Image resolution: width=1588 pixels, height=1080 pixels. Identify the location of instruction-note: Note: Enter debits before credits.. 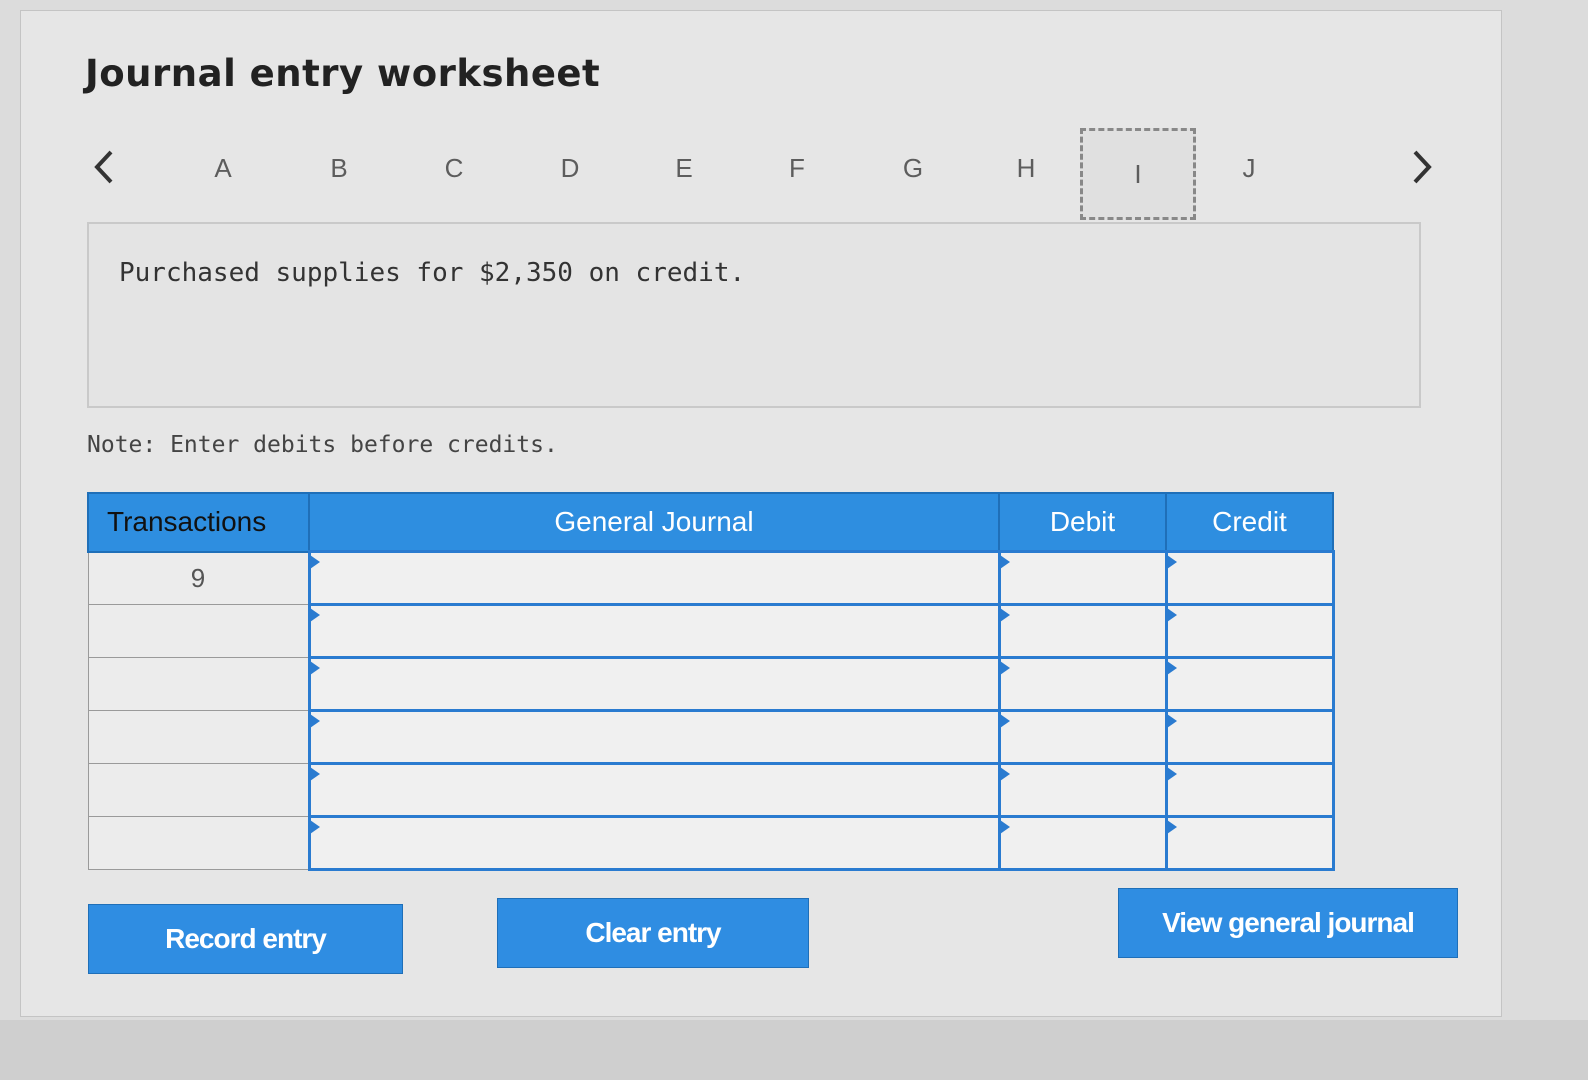
(322, 445).